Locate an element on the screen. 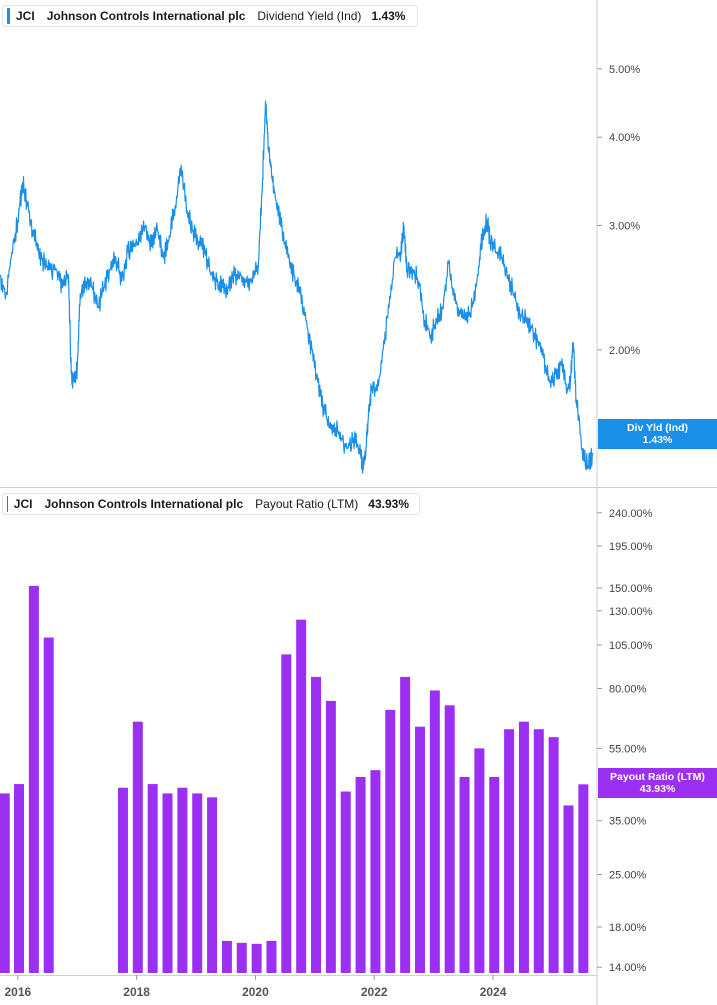  bottom-tag-value: 43.93% is located at coordinates (657, 789).